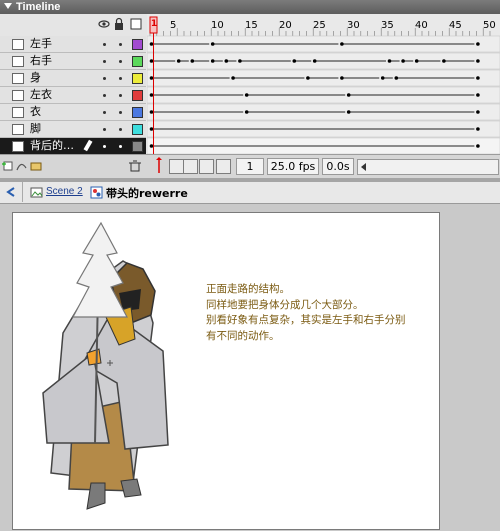  Describe the element at coordinates (243, 335) in the screenshot. I see `annotation-line: 有不同的动作。` at that location.